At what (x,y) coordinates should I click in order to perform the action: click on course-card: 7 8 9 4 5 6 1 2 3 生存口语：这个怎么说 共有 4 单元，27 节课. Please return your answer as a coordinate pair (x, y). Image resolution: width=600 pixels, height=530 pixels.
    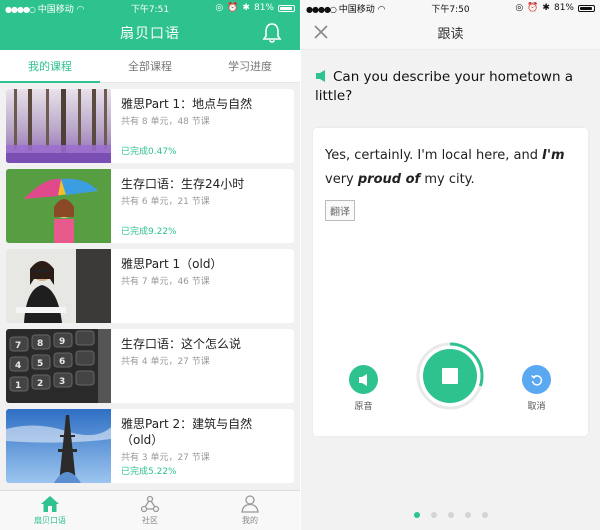
    Looking at the image, I should click on (150, 366).